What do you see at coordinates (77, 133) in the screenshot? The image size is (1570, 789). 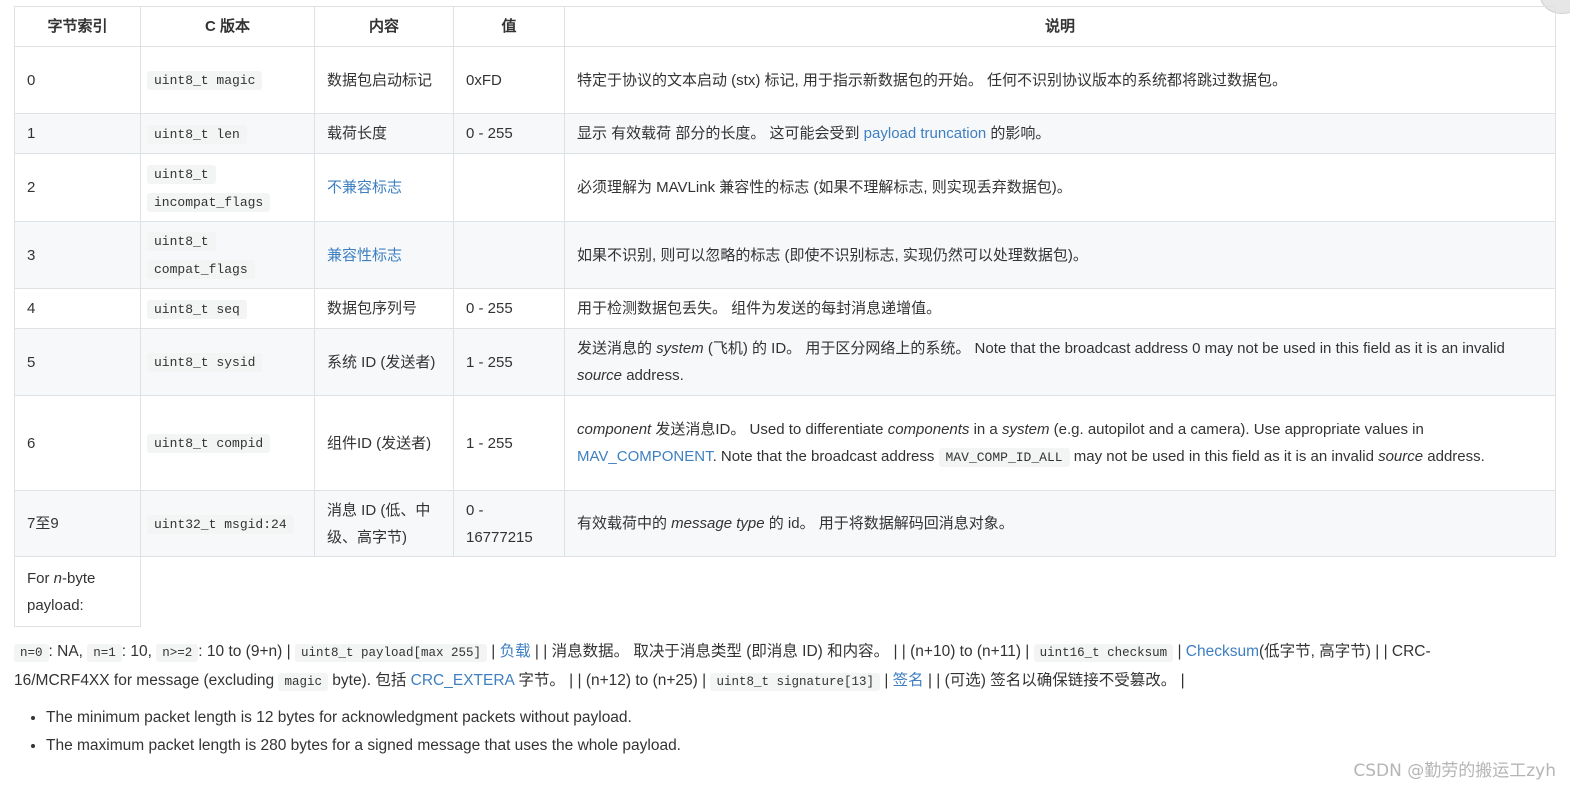 I see `byte-index: 1` at bounding box center [77, 133].